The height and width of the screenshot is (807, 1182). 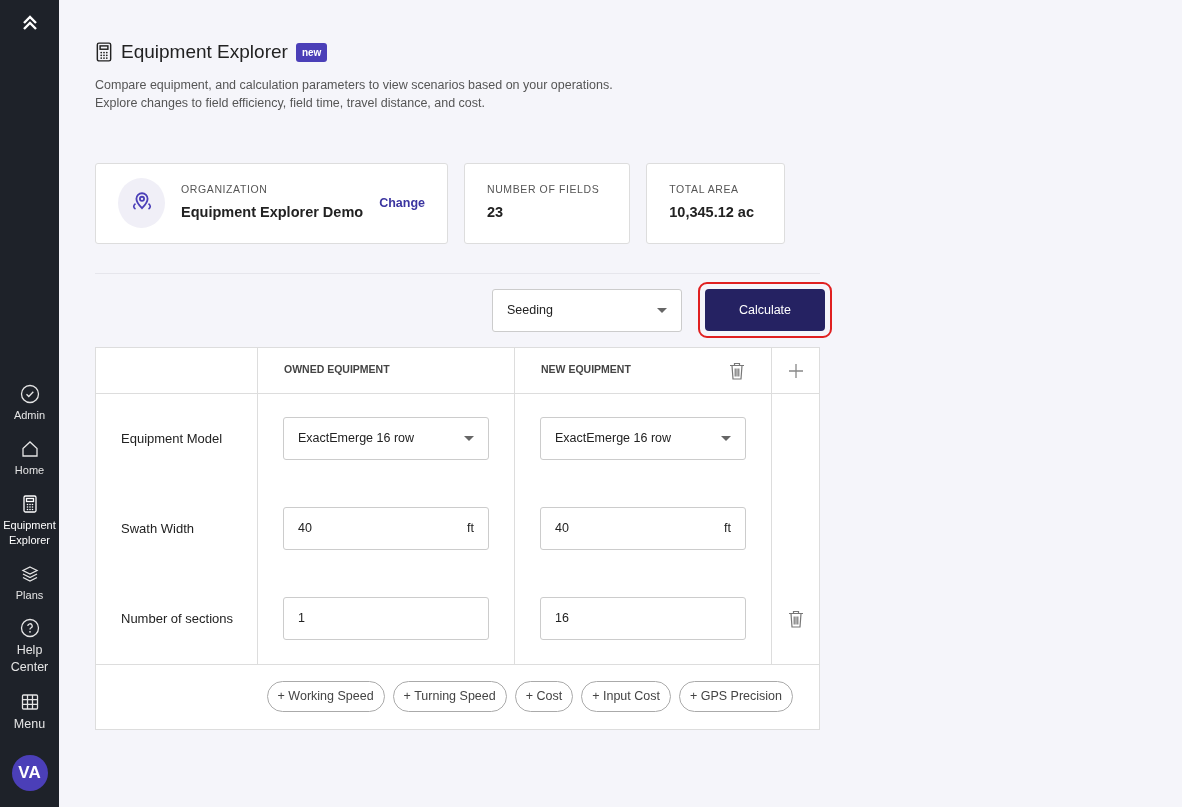 What do you see at coordinates (402, 203) in the screenshot?
I see `change-link: Change` at bounding box center [402, 203].